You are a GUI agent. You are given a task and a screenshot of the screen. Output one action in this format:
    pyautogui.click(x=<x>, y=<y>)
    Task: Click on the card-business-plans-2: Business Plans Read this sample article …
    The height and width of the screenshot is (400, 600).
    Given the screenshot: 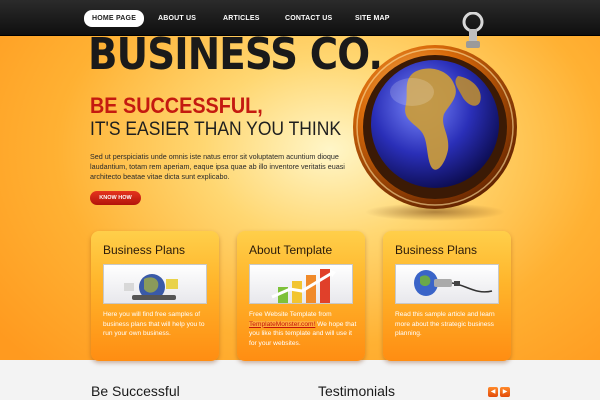 What is the action you would take?
    pyautogui.click(x=447, y=296)
    